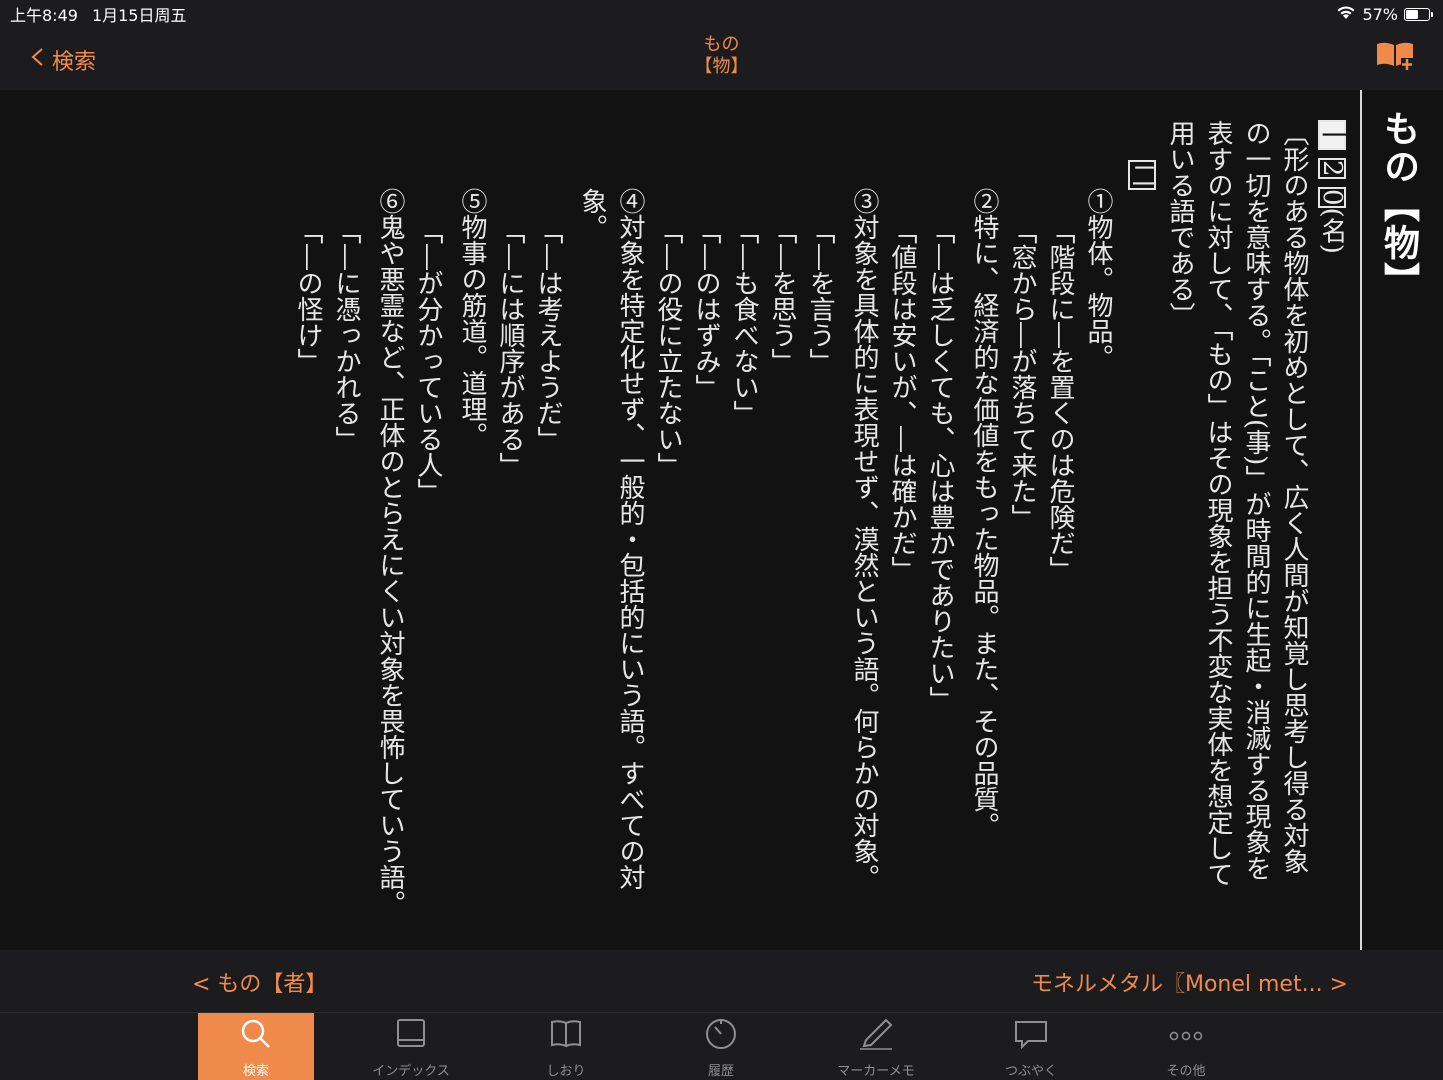 The height and width of the screenshot is (1080, 1443). Describe the element at coordinates (1332, 530) in the screenshot. I see `entry-header-line: 一 2 0(名)` at that location.